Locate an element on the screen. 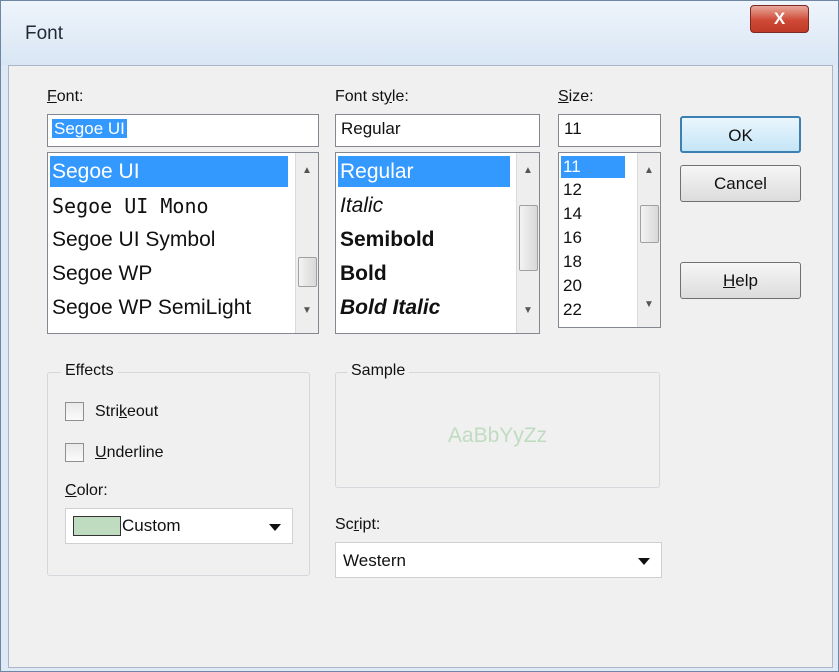  strikeout-label-rest: eout is located at coordinates (143, 411).